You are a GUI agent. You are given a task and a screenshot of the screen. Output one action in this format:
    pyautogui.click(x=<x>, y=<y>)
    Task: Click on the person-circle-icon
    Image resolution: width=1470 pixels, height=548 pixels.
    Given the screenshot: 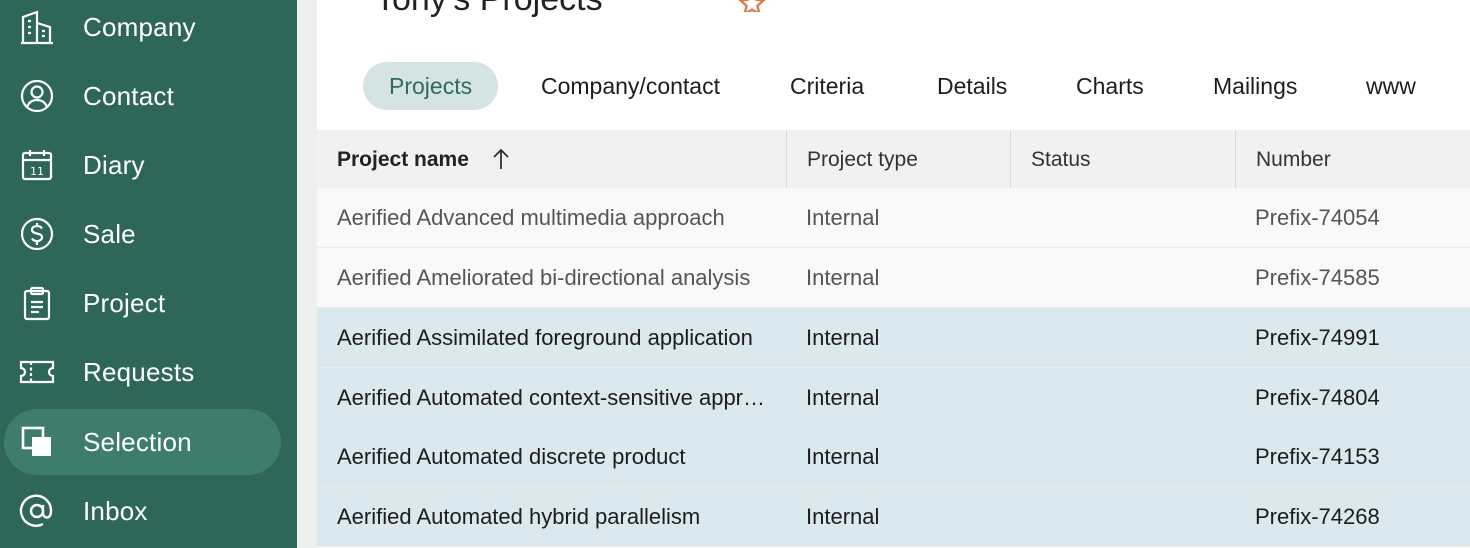 What is the action you would take?
    pyautogui.click(x=37, y=96)
    